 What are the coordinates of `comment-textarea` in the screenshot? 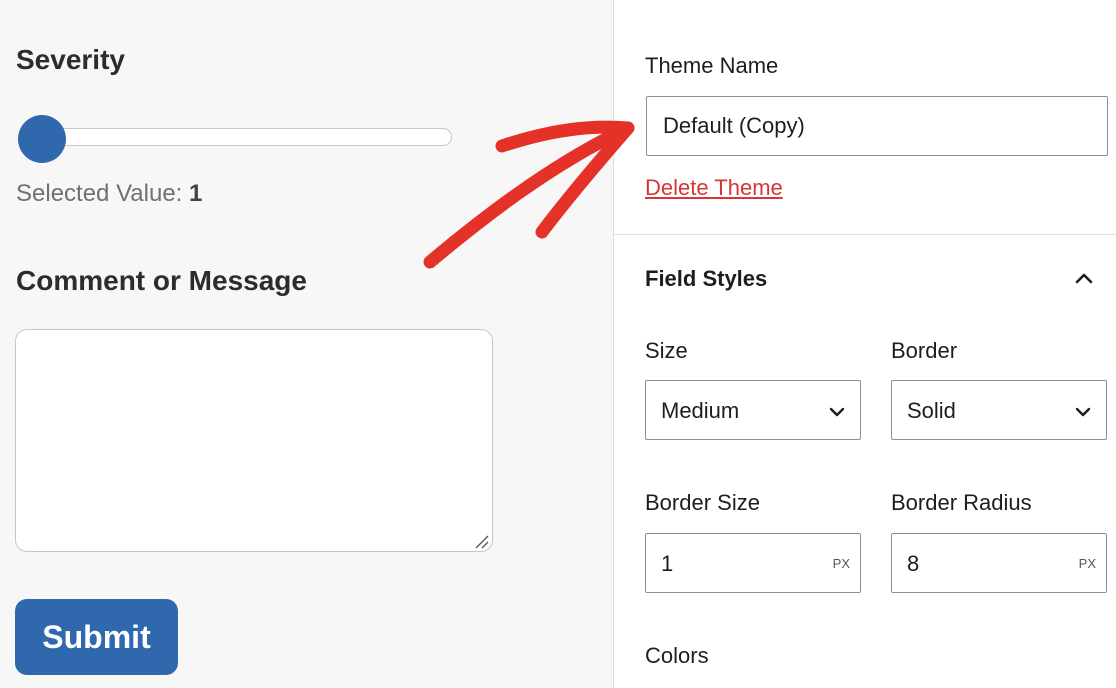 It's located at (254, 440).